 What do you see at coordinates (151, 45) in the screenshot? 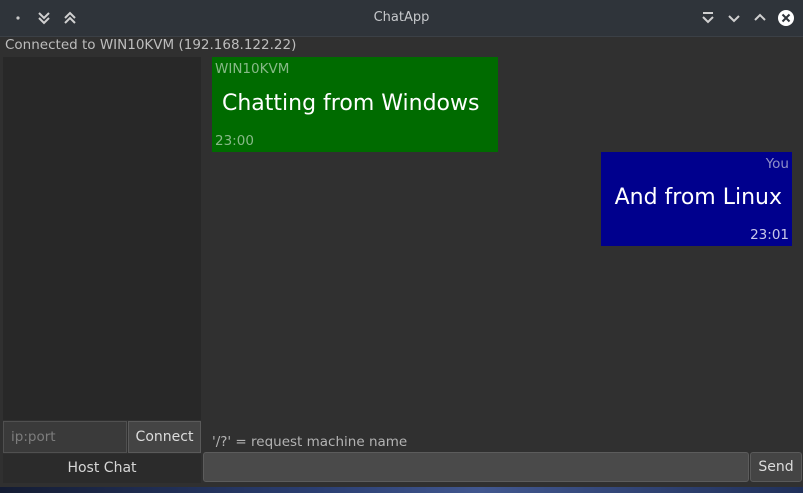
I see `connection-status: Connected to WIN10KVM (192.168.122.22)` at bounding box center [151, 45].